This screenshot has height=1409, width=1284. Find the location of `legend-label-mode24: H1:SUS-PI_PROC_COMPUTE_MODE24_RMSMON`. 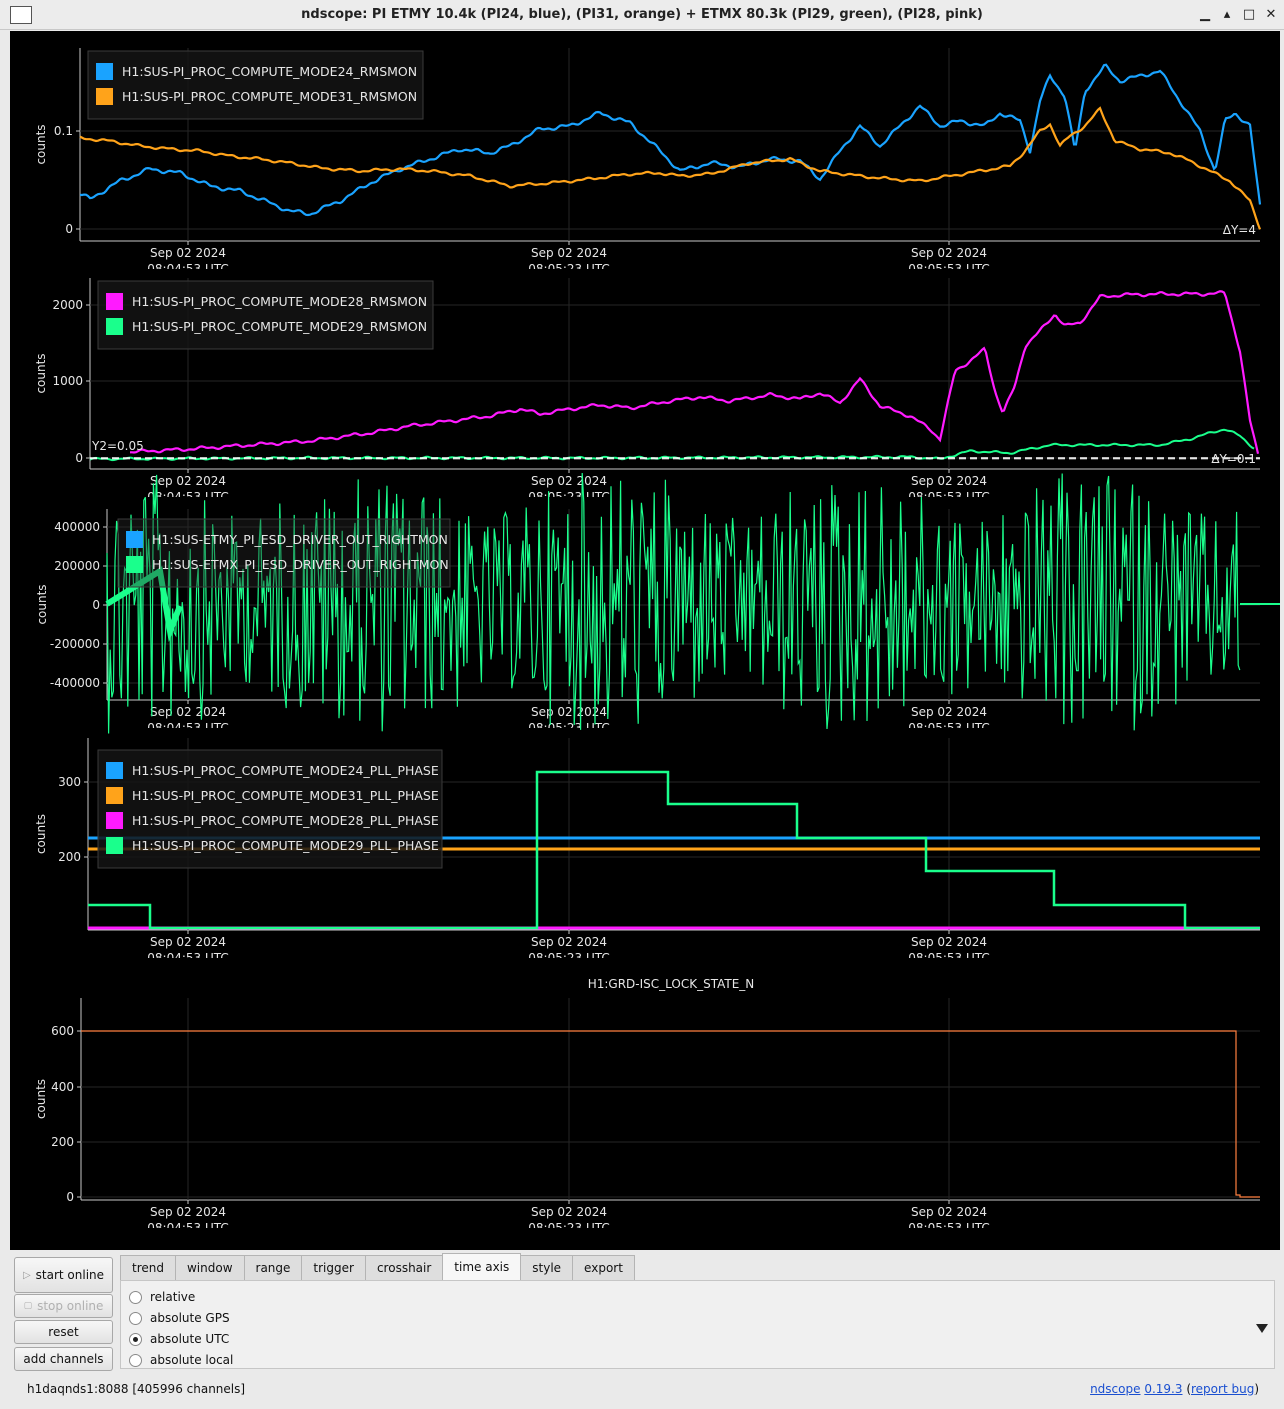

legend-label-mode24: H1:SUS-PI_PROC_COMPUTE_MODE24_RMSMON is located at coordinates (269, 71).